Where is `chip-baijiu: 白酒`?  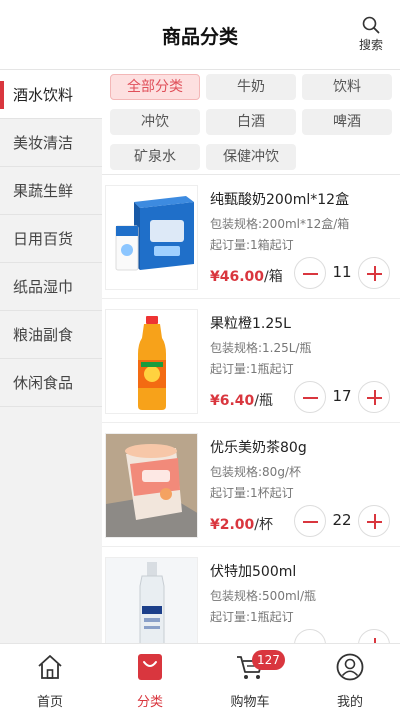
chip-baijiu: 白酒 is located at coordinates (251, 122).